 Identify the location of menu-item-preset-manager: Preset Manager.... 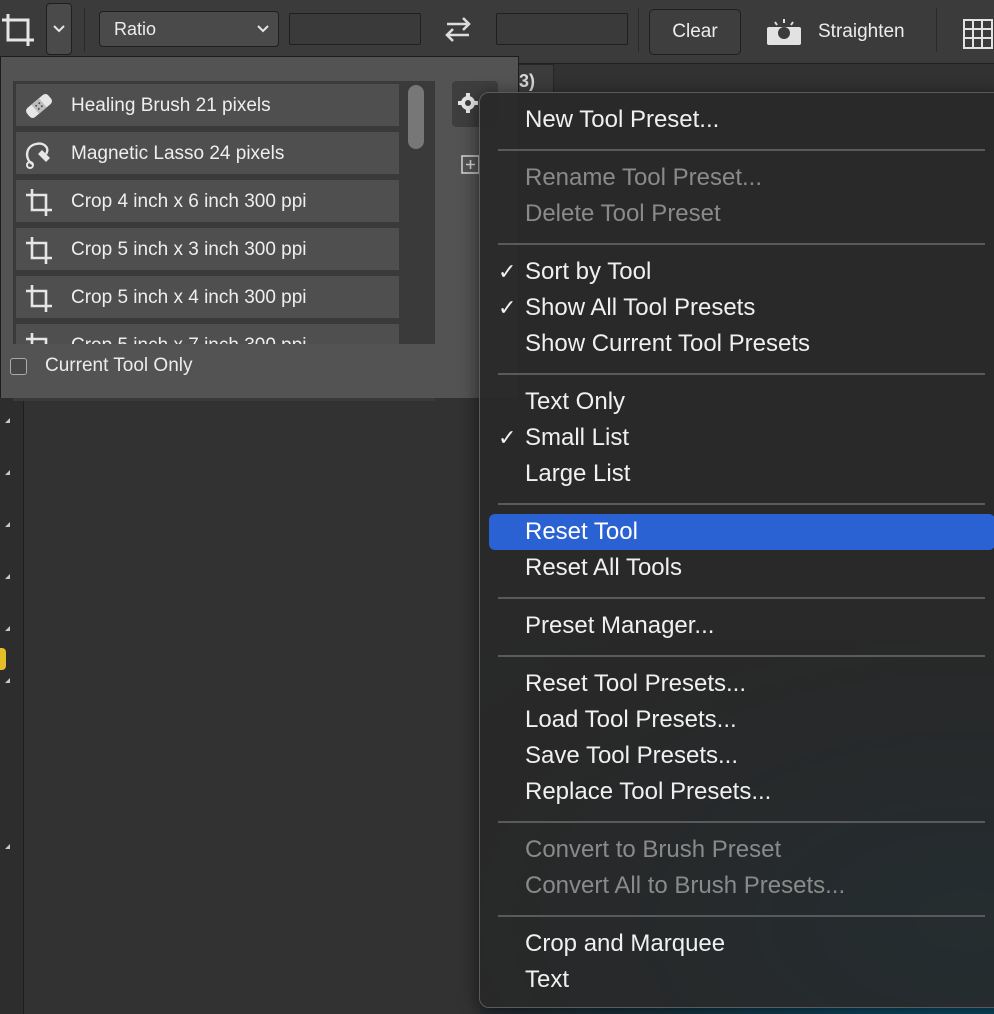
(741, 626).